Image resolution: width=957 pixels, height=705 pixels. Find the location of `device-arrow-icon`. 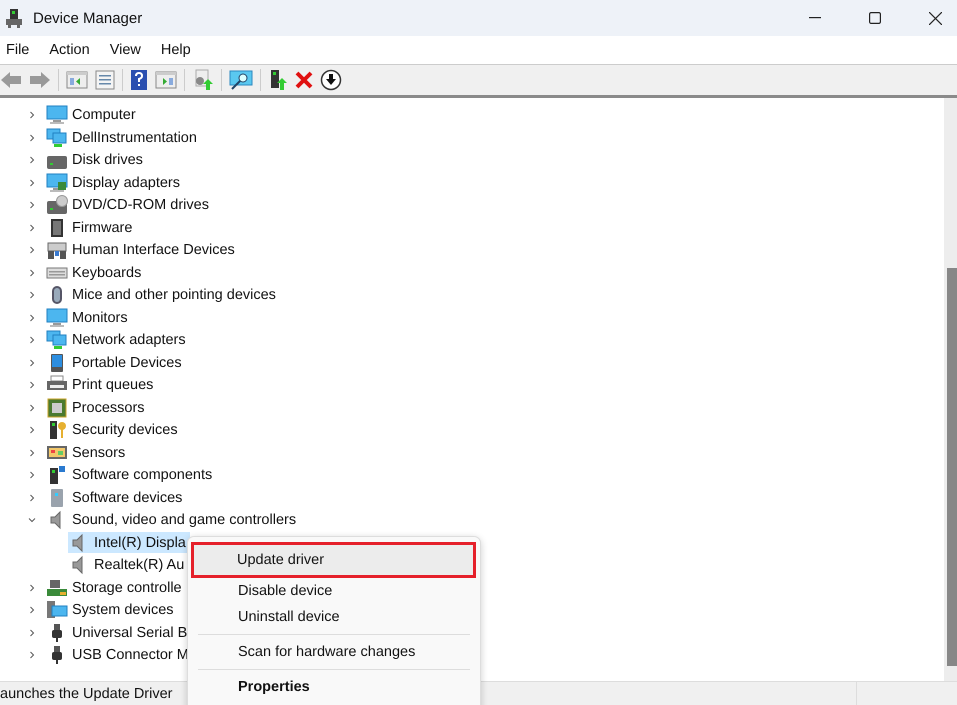

device-arrow-icon is located at coordinates (278, 80).